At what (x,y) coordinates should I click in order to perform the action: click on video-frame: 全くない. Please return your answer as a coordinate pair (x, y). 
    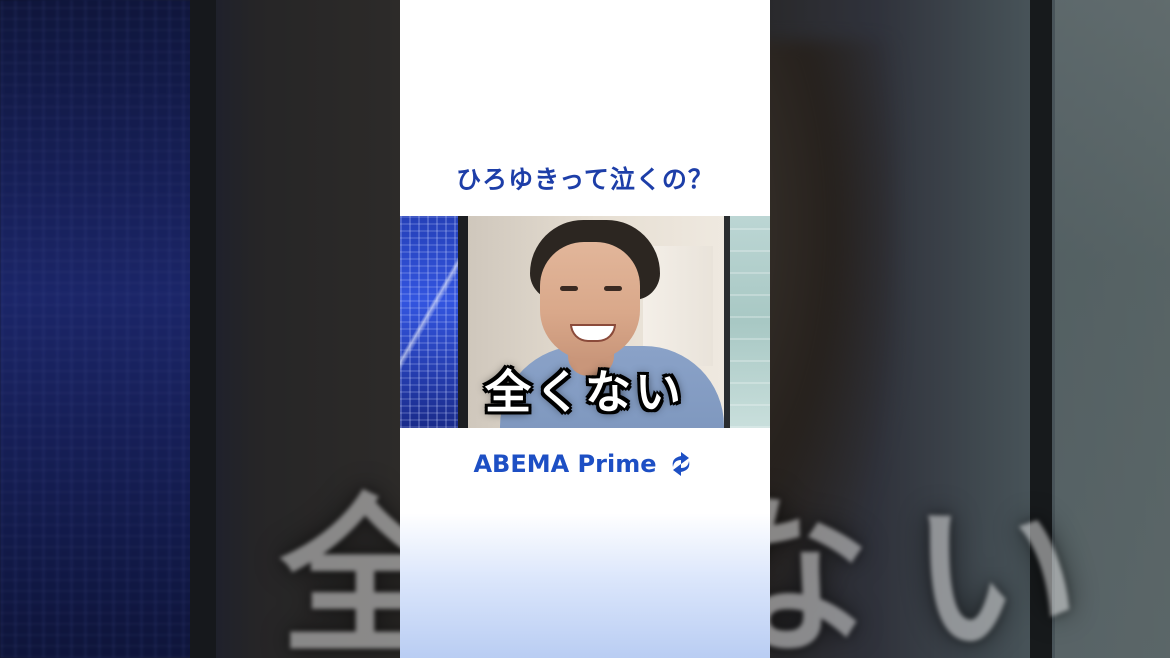
    Looking at the image, I should click on (585, 322).